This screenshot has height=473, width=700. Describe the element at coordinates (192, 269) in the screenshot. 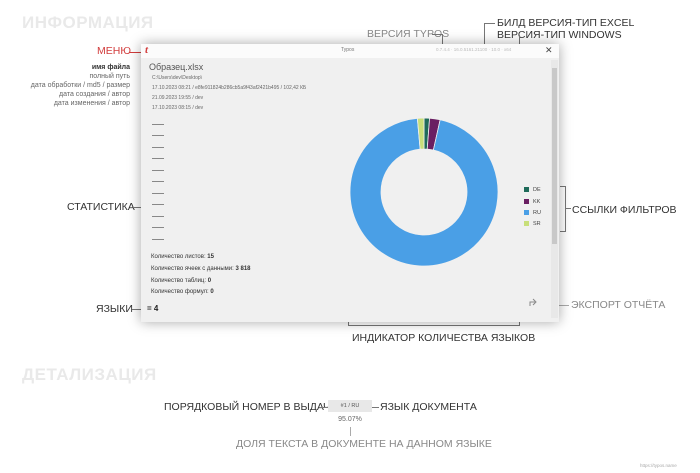

I see `stat-cells-label: Количество ячеек с данными:` at that location.